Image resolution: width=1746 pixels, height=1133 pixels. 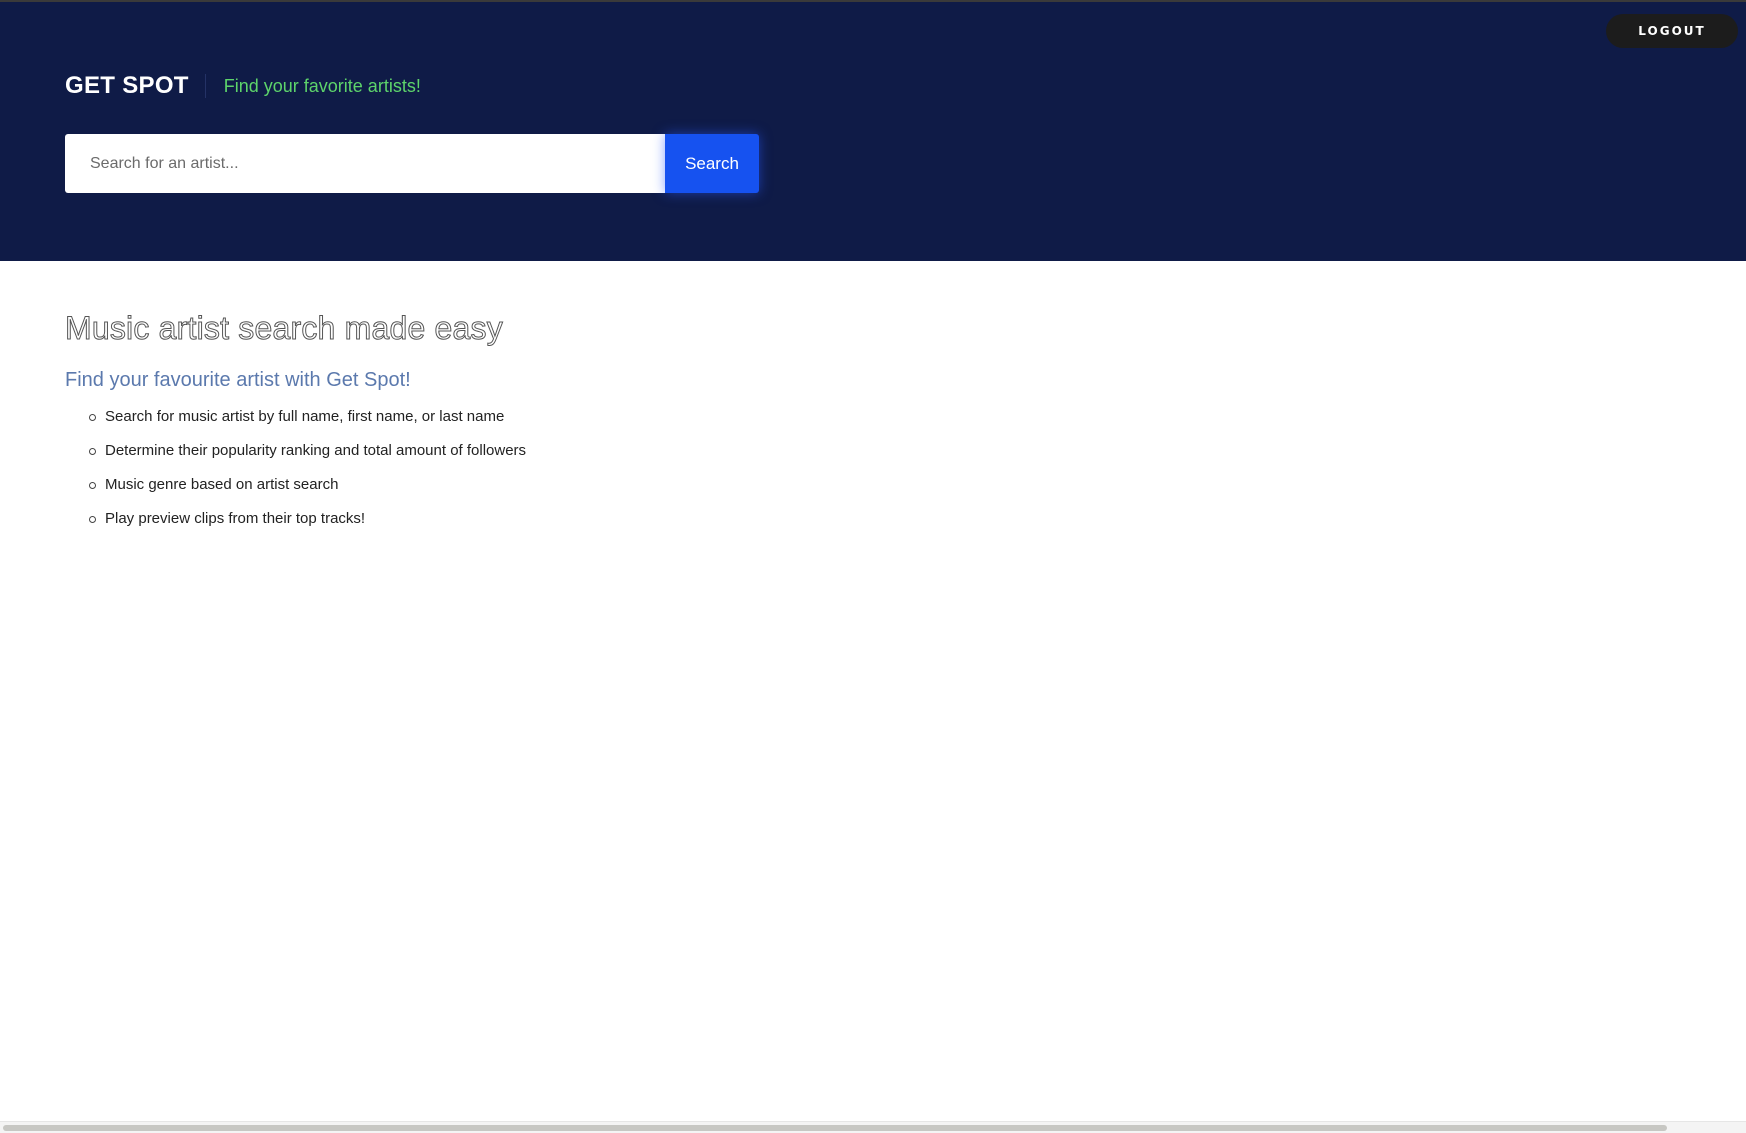 I want to click on page-headline: Music artist search made easy, so click(x=283, y=328).